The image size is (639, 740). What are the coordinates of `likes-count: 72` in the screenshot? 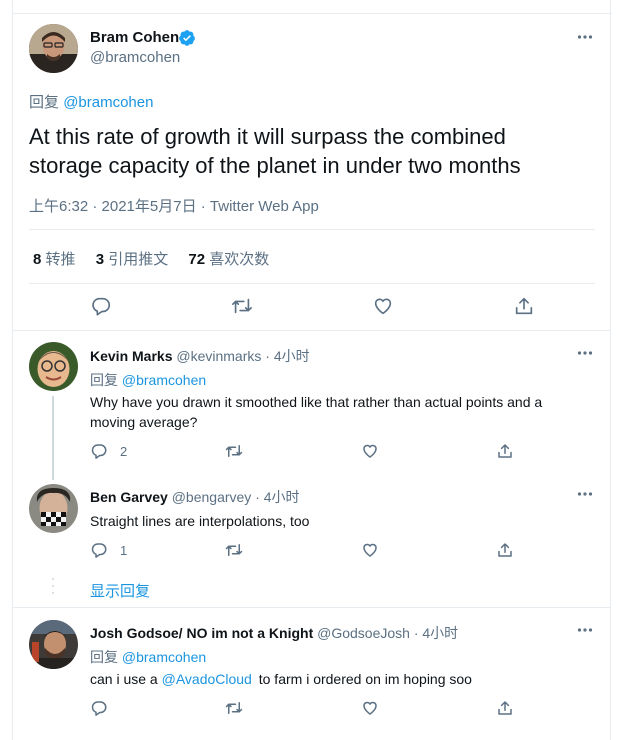 It's located at (197, 259).